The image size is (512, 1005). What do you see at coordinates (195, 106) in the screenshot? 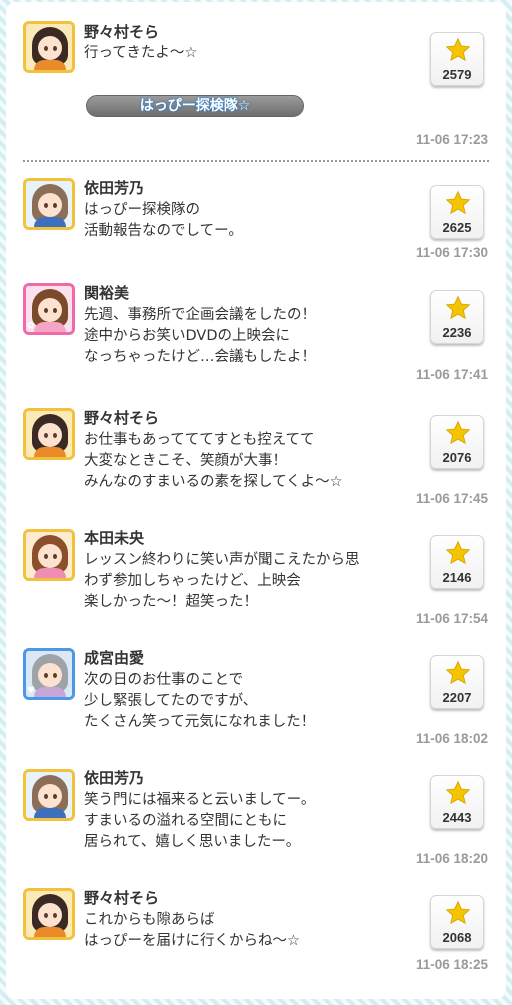
I see `hashtag-pill: はっぴー探検隊☆` at bounding box center [195, 106].